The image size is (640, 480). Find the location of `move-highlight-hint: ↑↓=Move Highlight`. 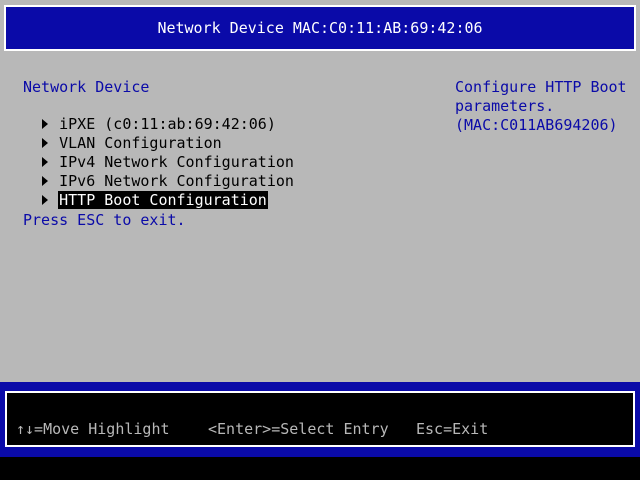

move-highlight-hint: ↑↓=Move Highlight is located at coordinates (93, 429).